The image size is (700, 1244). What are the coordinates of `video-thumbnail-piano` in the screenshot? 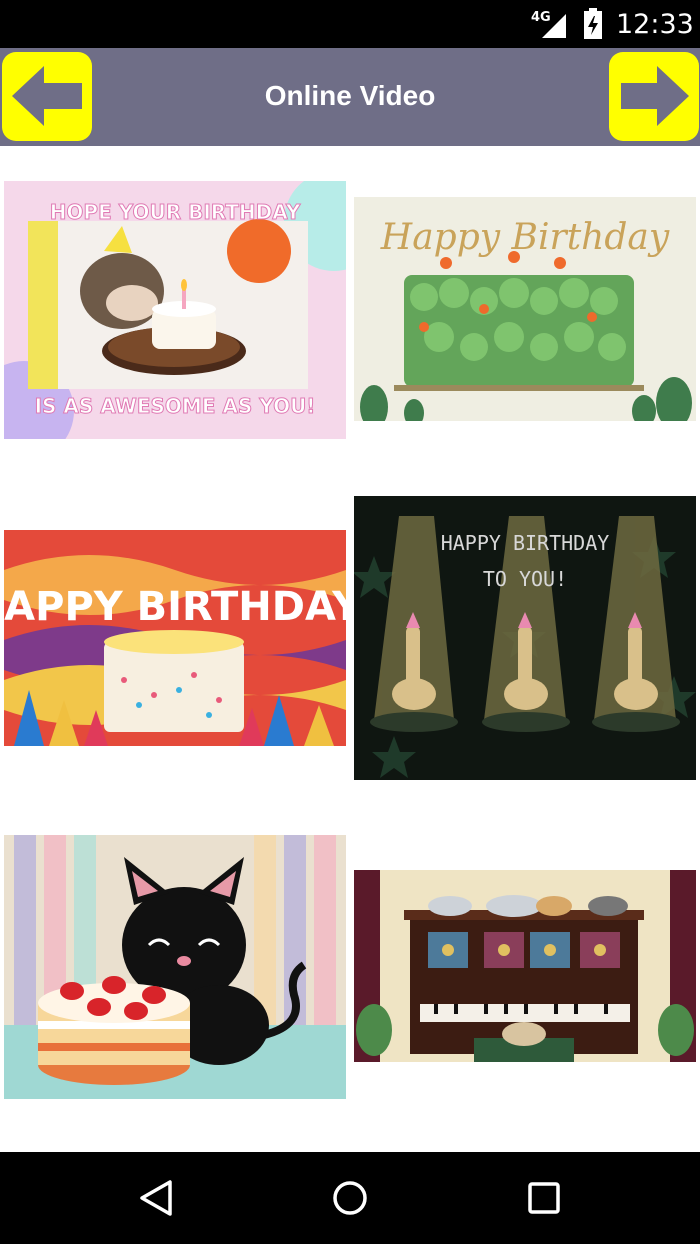 It's located at (525, 966).